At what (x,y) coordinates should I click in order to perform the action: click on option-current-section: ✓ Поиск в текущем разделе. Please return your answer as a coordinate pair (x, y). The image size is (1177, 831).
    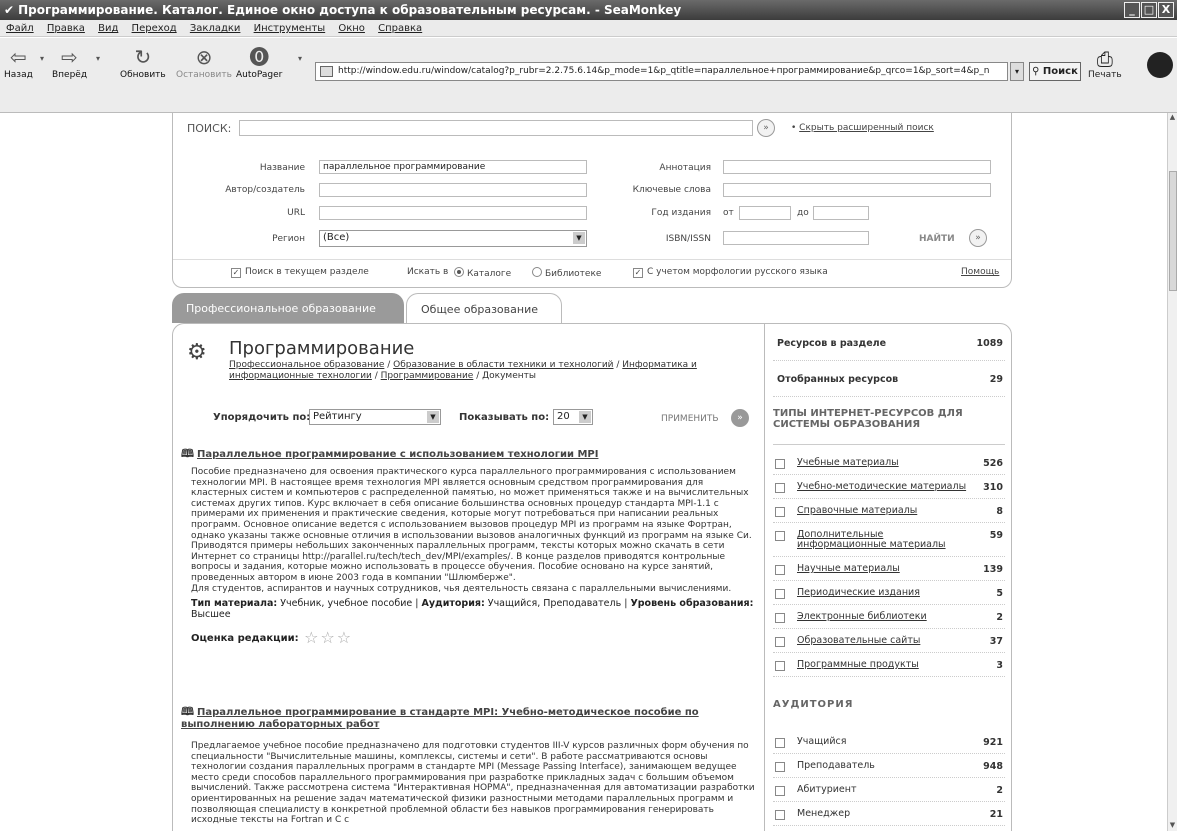
    Looking at the image, I should click on (300, 272).